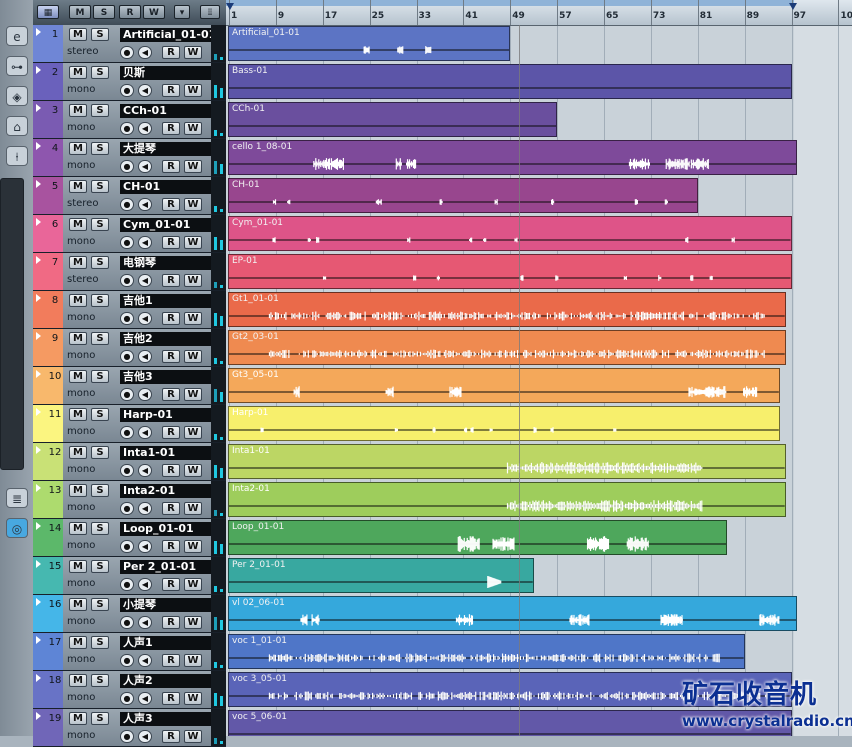 The height and width of the screenshot is (747, 852). Describe the element at coordinates (792, 6) in the screenshot. I see `locator-marker` at that location.